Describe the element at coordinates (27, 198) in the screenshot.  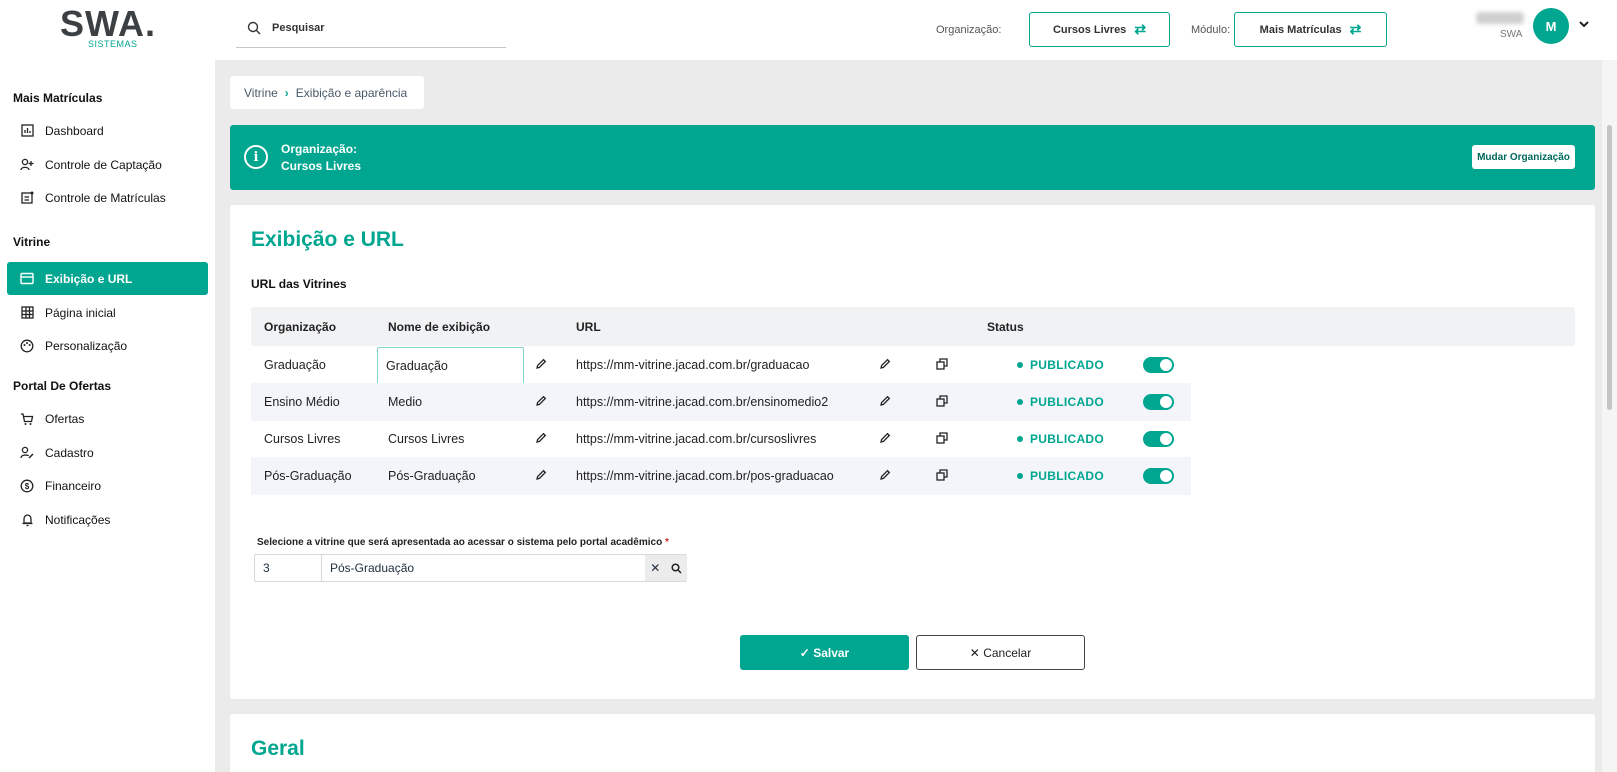
I see `enrollment-icon` at that location.